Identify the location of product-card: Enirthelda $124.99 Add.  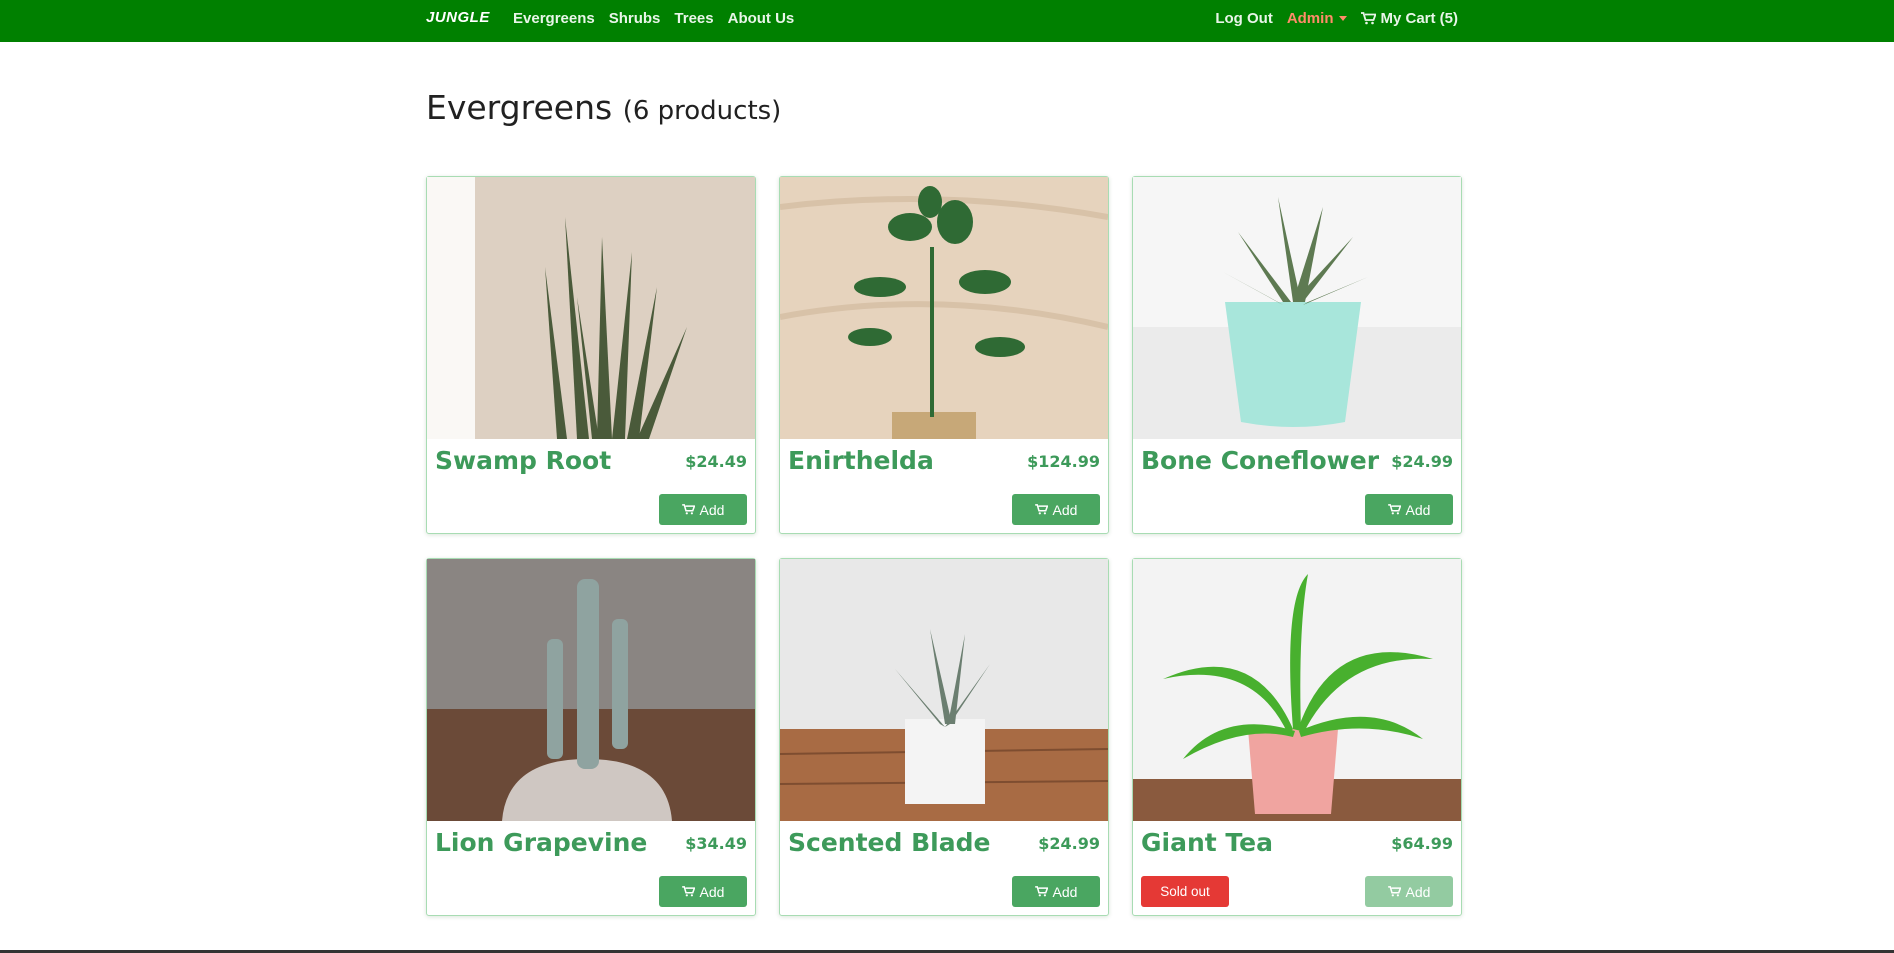
(944, 355).